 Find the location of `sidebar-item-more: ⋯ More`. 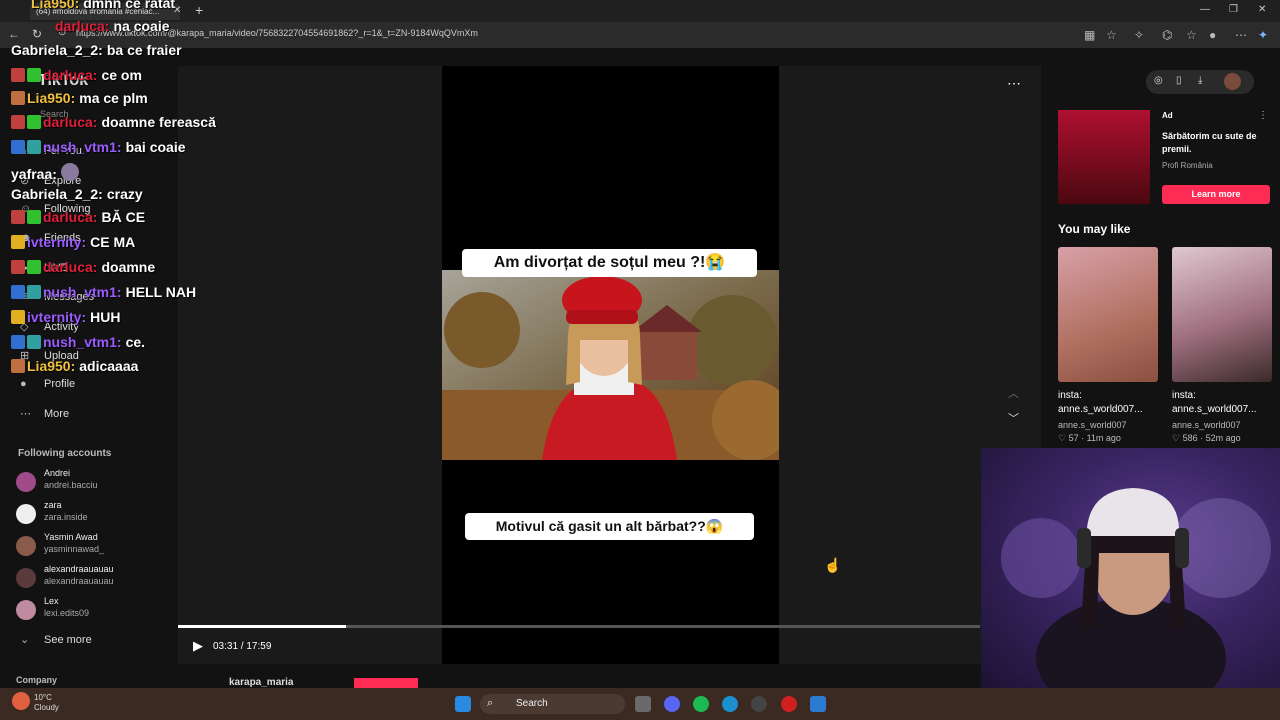

sidebar-item-more: ⋯ More is located at coordinates (44, 413).